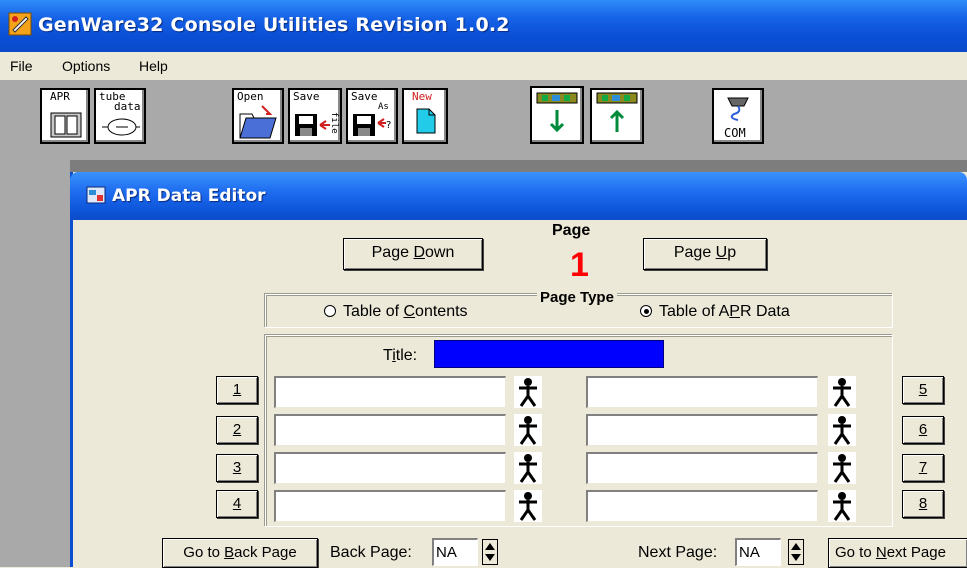 Image resolution: width=967 pixels, height=568 pixels. I want to click on row-button-3: 3, so click(237, 468).